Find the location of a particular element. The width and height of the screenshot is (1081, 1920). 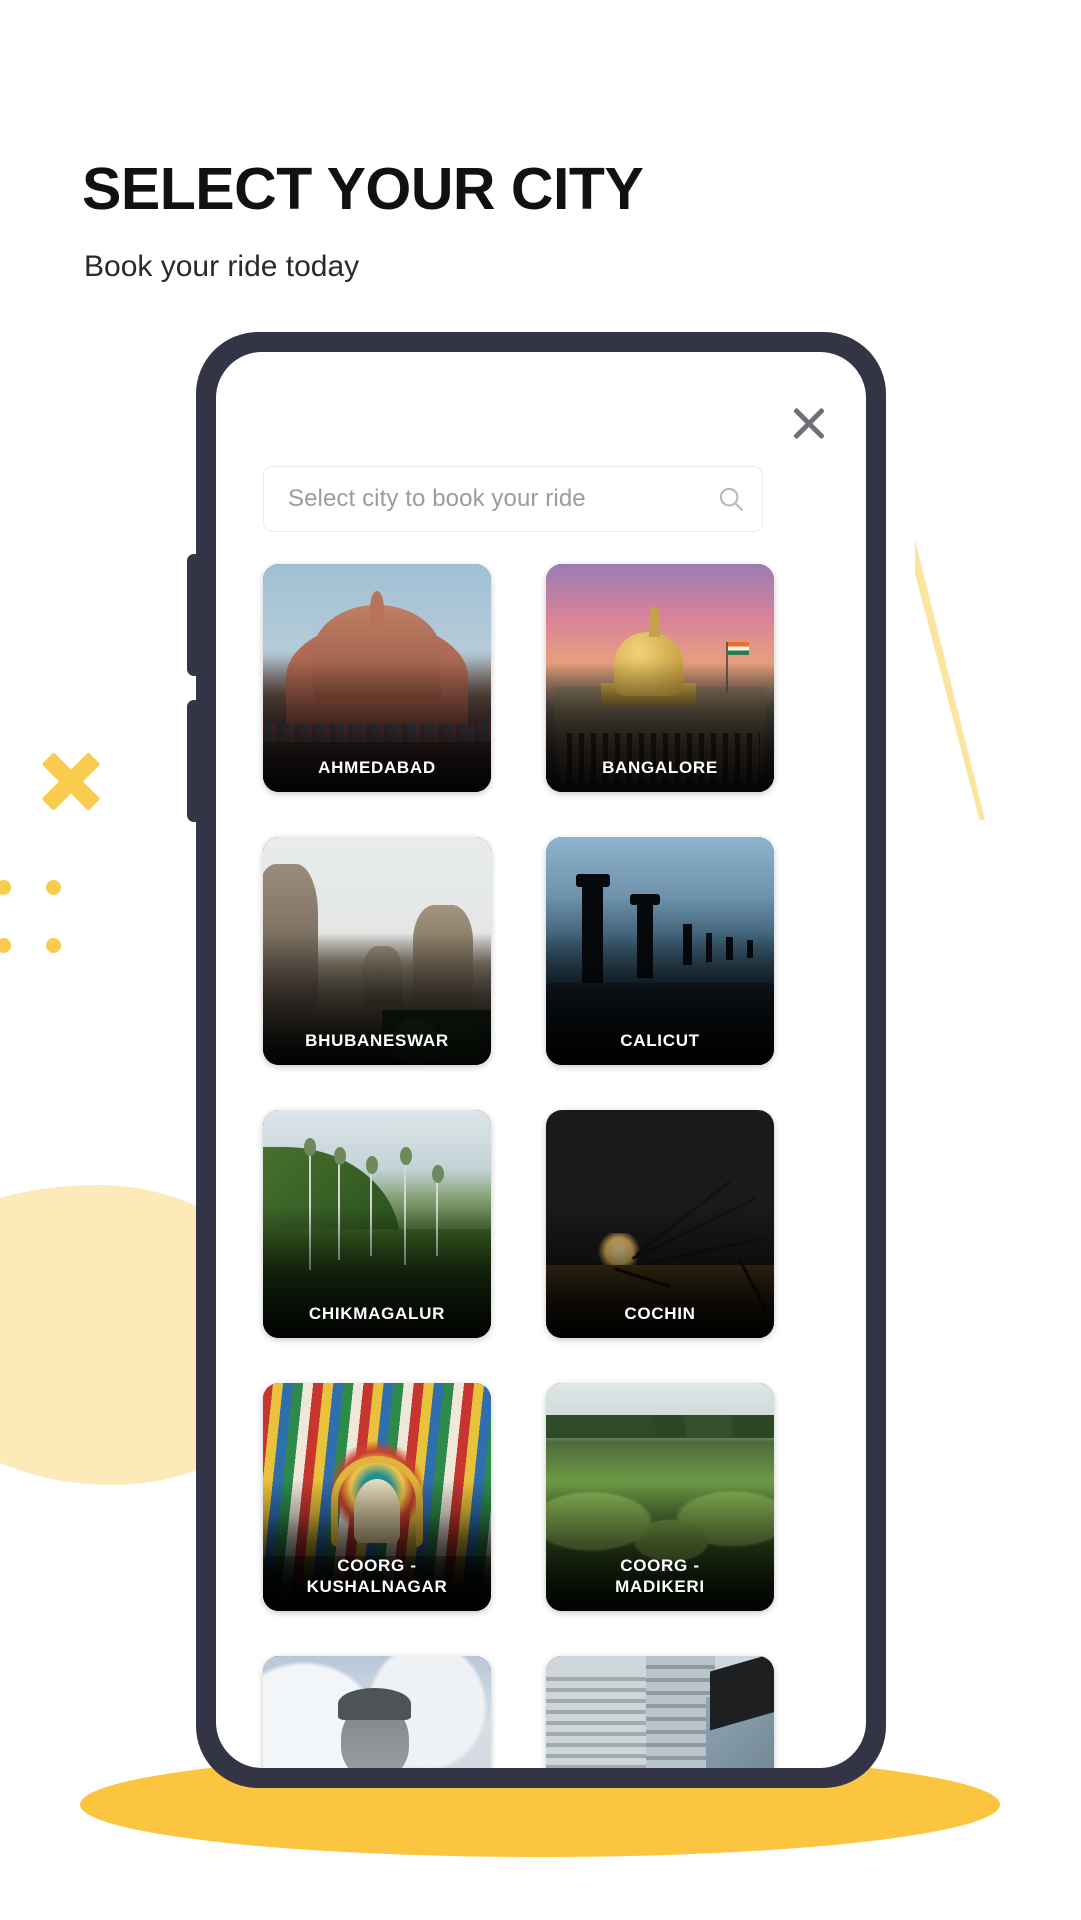

page-title: SELECT YOUR CITY is located at coordinates (363, 189).